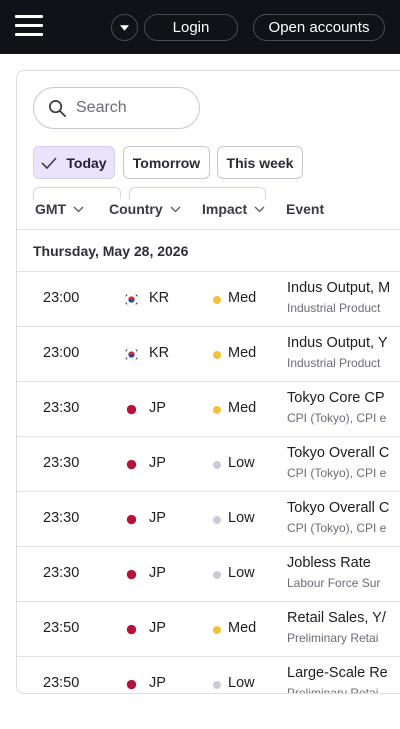  What do you see at coordinates (343, 628) in the screenshot?
I see `event-info: Retail Sales, Y/Preliminary Retai` at bounding box center [343, 628].